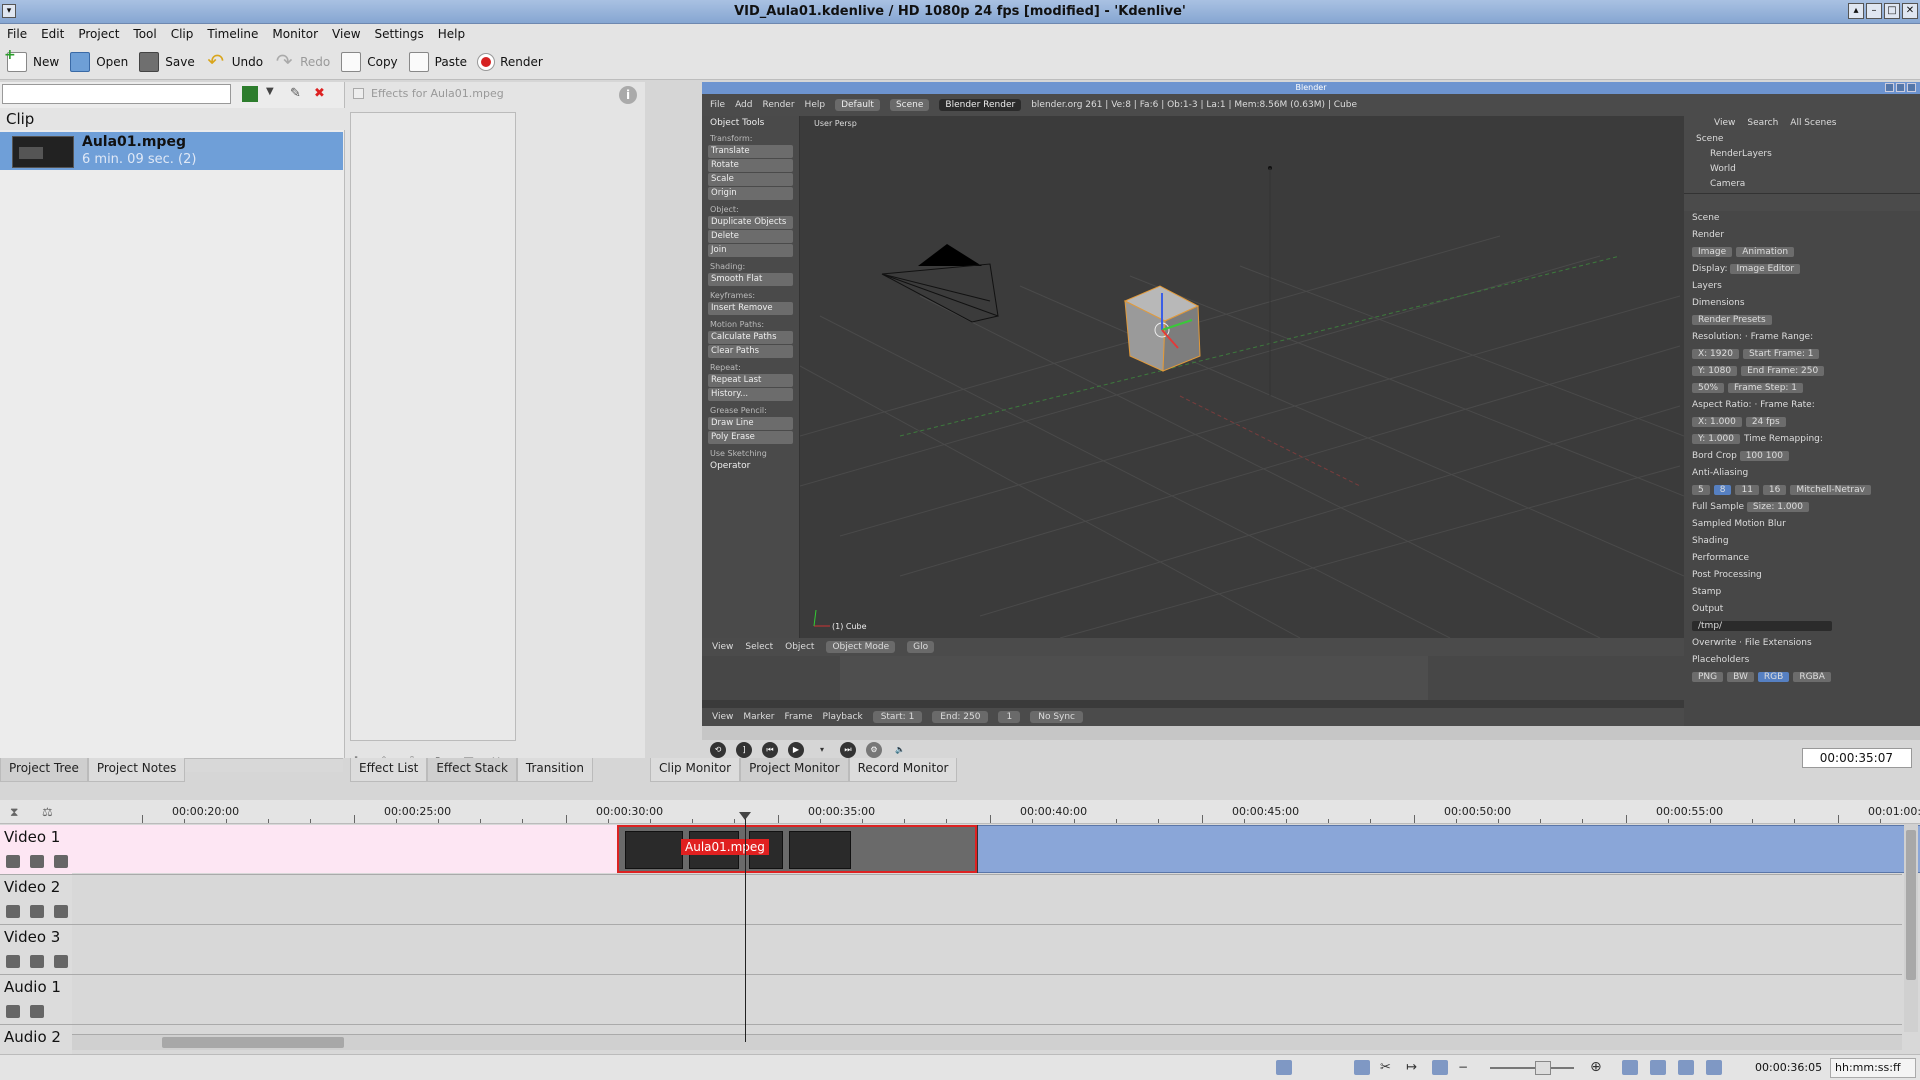 This screenshot has height=1080, width=1920. I want to click on tab-project-tree: Project Tree, so click(44, 770).